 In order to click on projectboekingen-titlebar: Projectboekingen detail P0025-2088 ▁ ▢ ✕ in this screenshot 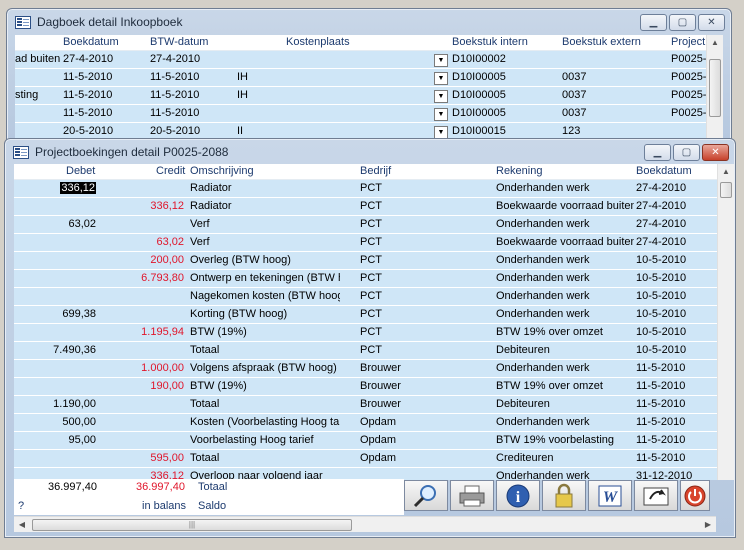, I will do `click(370, 152)`.